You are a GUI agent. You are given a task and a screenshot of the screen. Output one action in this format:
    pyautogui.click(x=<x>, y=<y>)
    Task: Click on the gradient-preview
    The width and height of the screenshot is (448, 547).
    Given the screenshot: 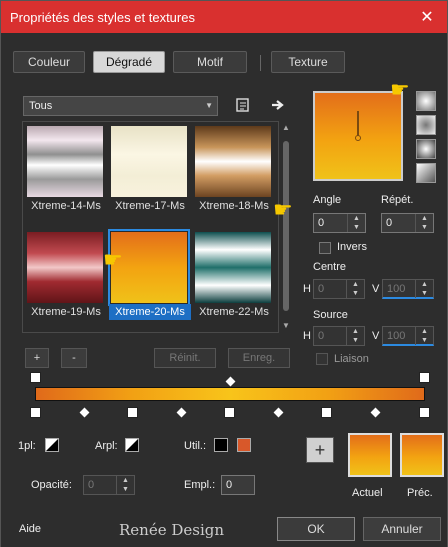 What is the action you would take?
    pyautogui.click(x=358, y=136)
    